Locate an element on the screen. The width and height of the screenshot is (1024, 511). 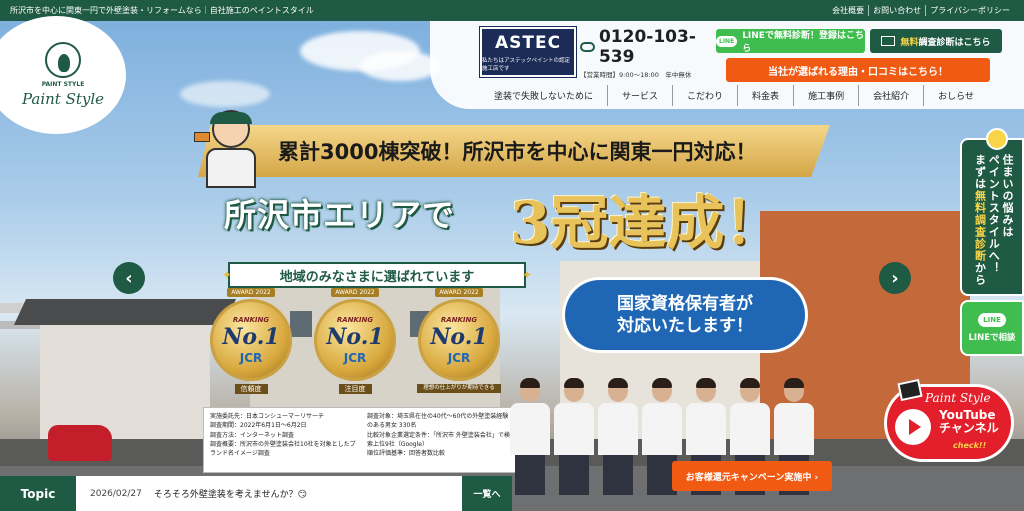
main-nav: 塗装で失敗しないために サービス こだわり 料金表 施工事例 会社紹介 おしらせ is located at coordinates (734, 95).